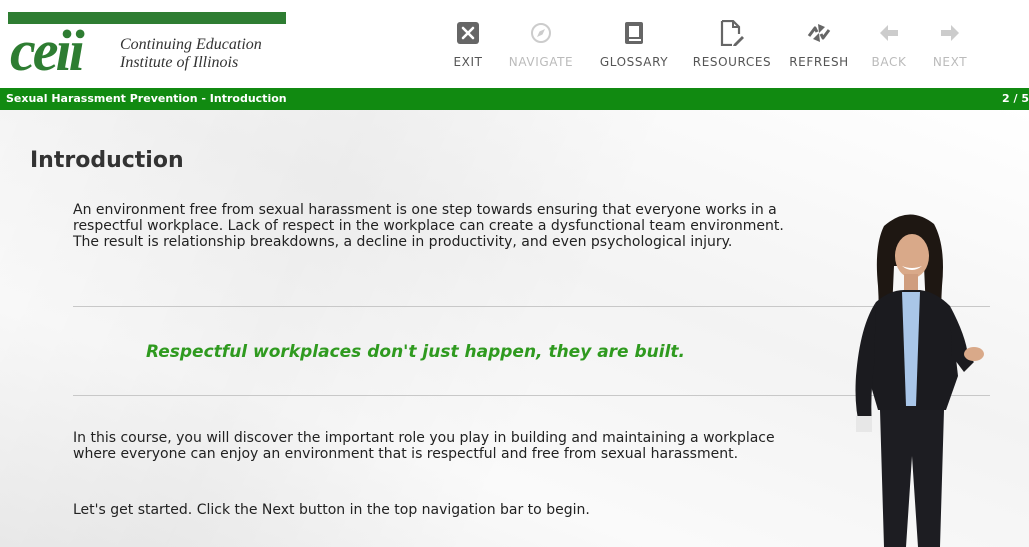 The width and height of the screenshot is (1029, 547). I want to click on refresh-button: REFRESH, so click(819, 44).